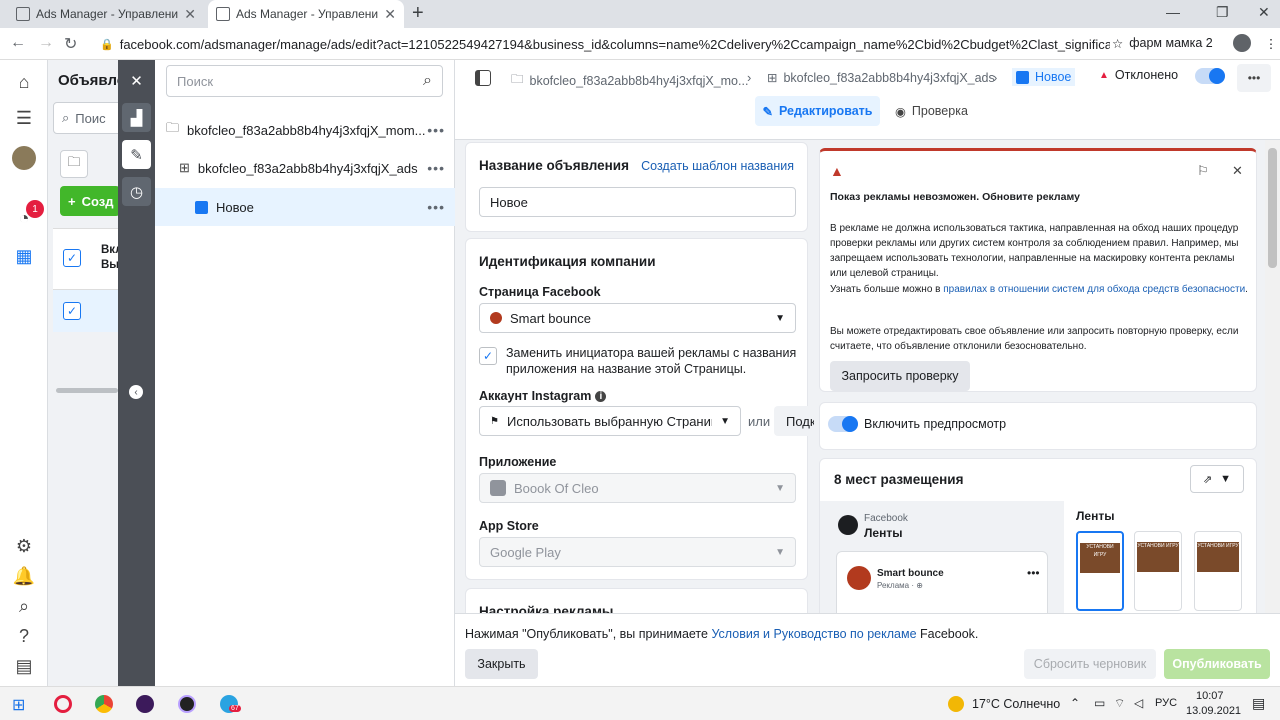 This screenshot has width=1280, height=720. I want to click on back-icon: ←, so click(18, 43).